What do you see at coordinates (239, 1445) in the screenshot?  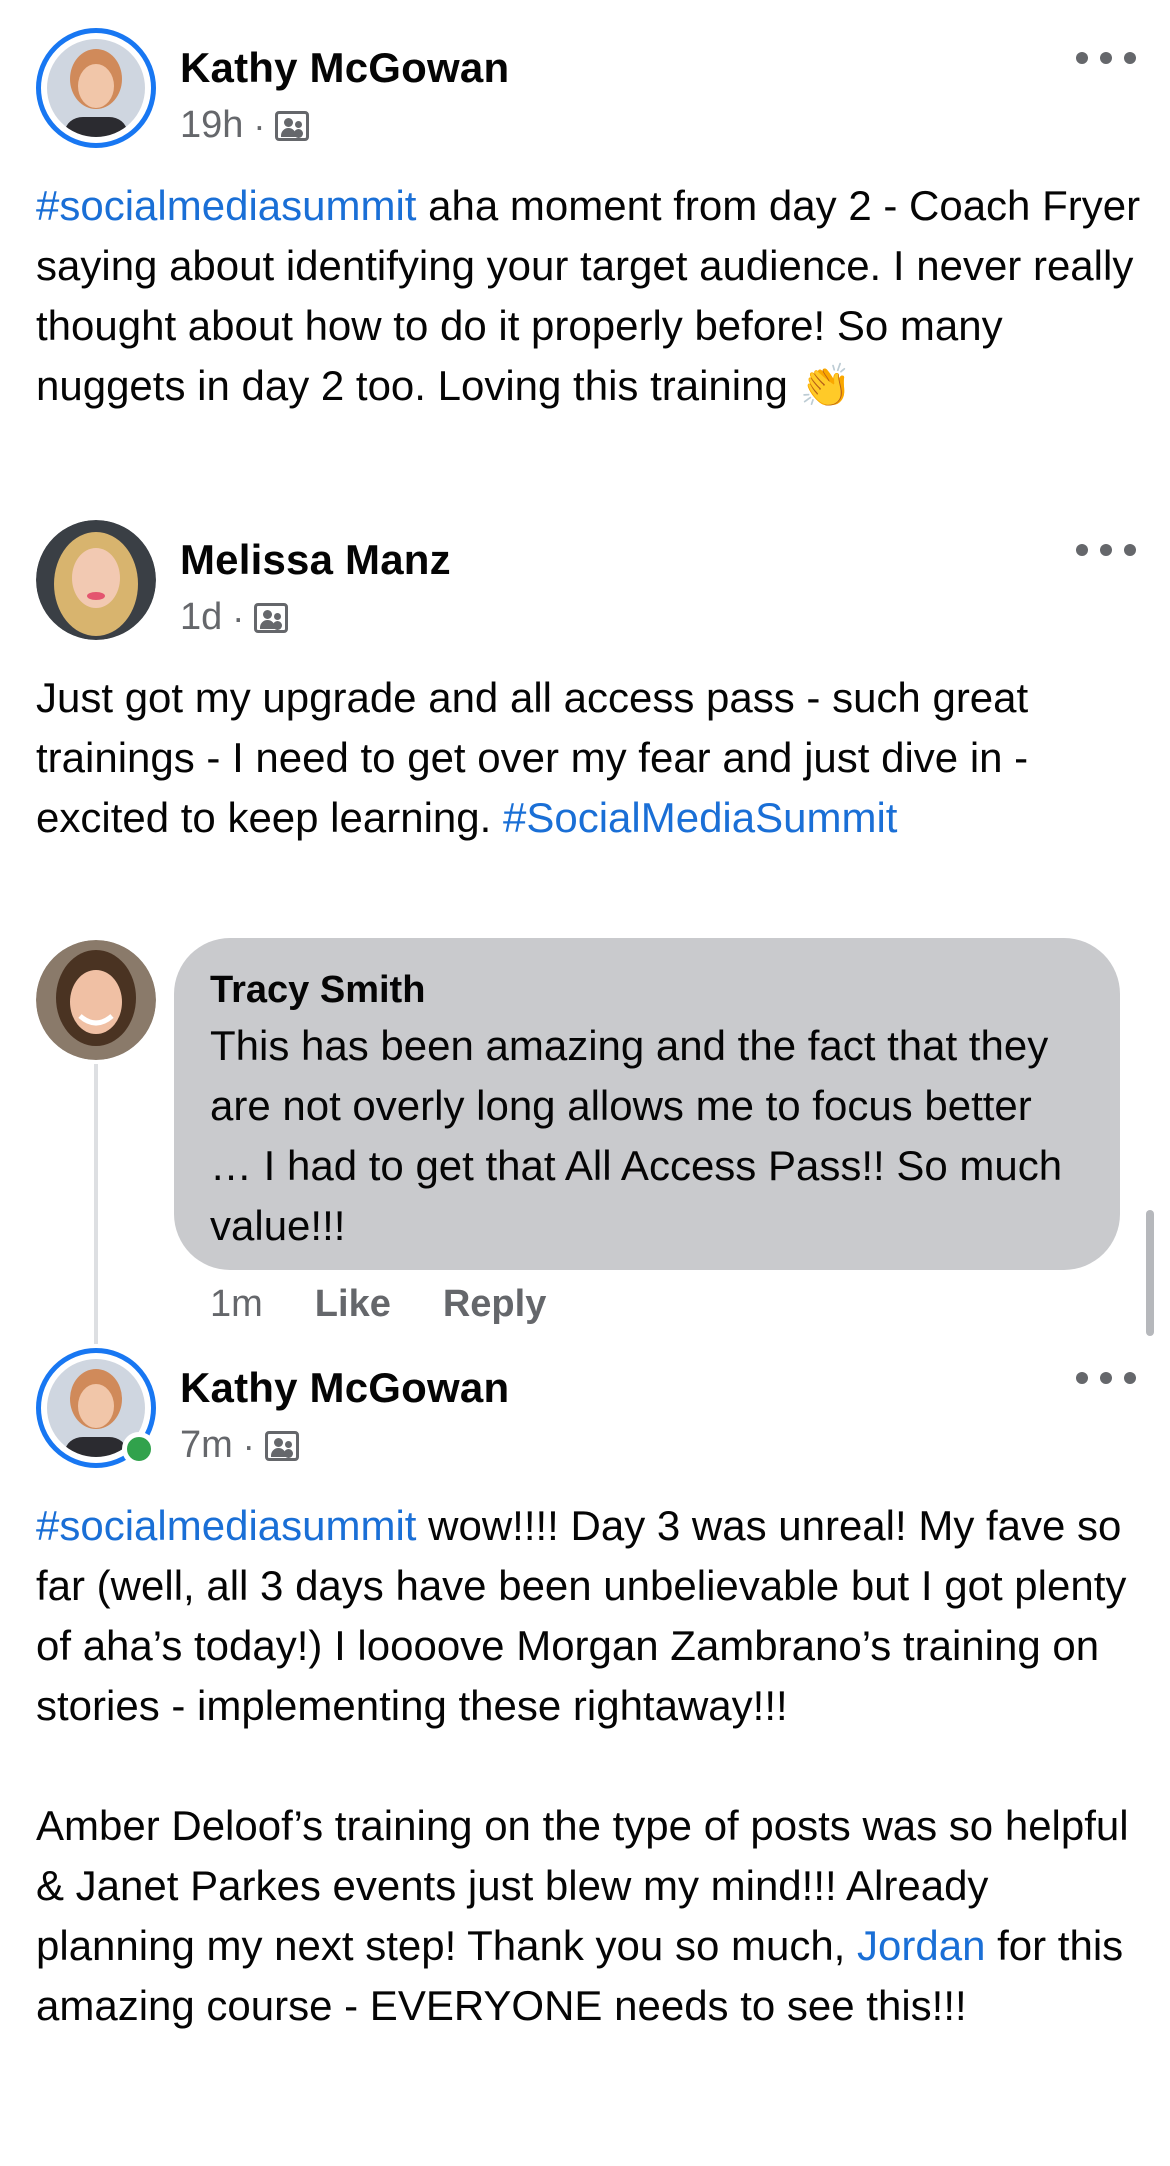 I see `post-meta: 7m ·` at bounding box center [239, 1445].